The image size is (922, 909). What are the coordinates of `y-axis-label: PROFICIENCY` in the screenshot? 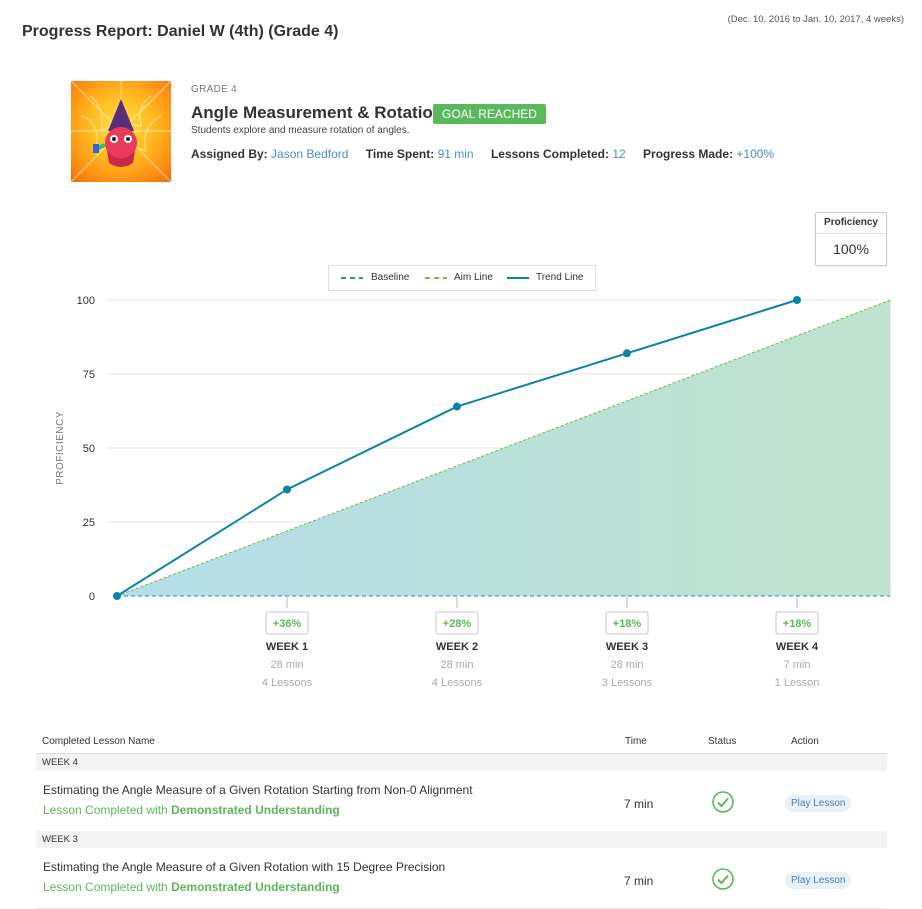 It's located at (60, 448).